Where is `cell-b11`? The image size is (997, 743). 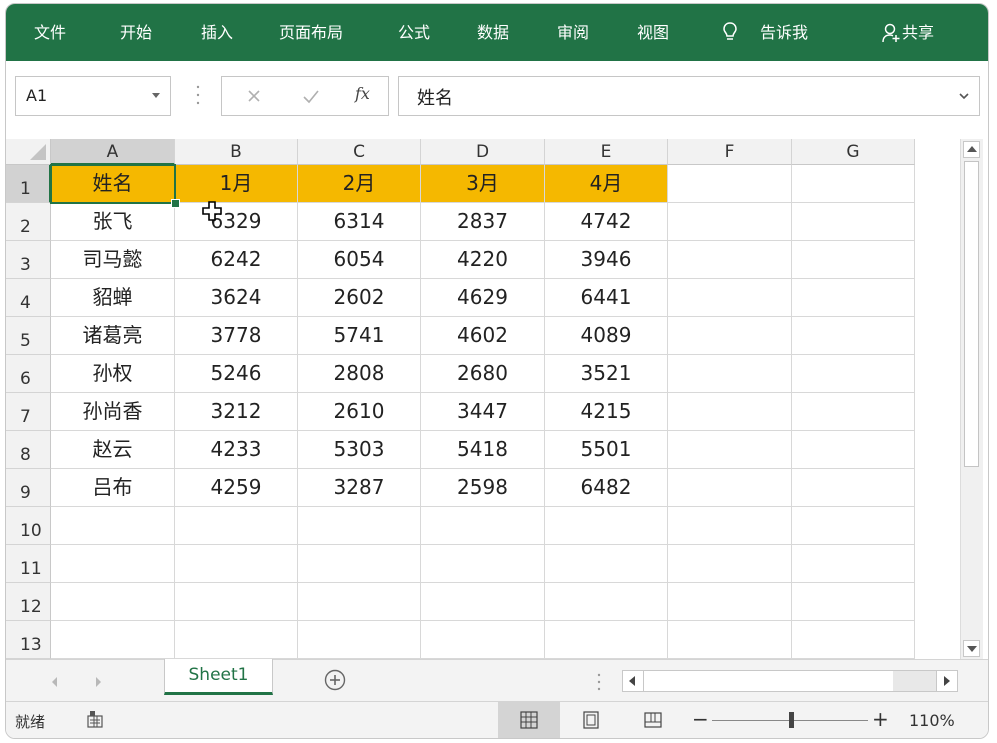
cell-b11 is located at coordinates (236, 564).